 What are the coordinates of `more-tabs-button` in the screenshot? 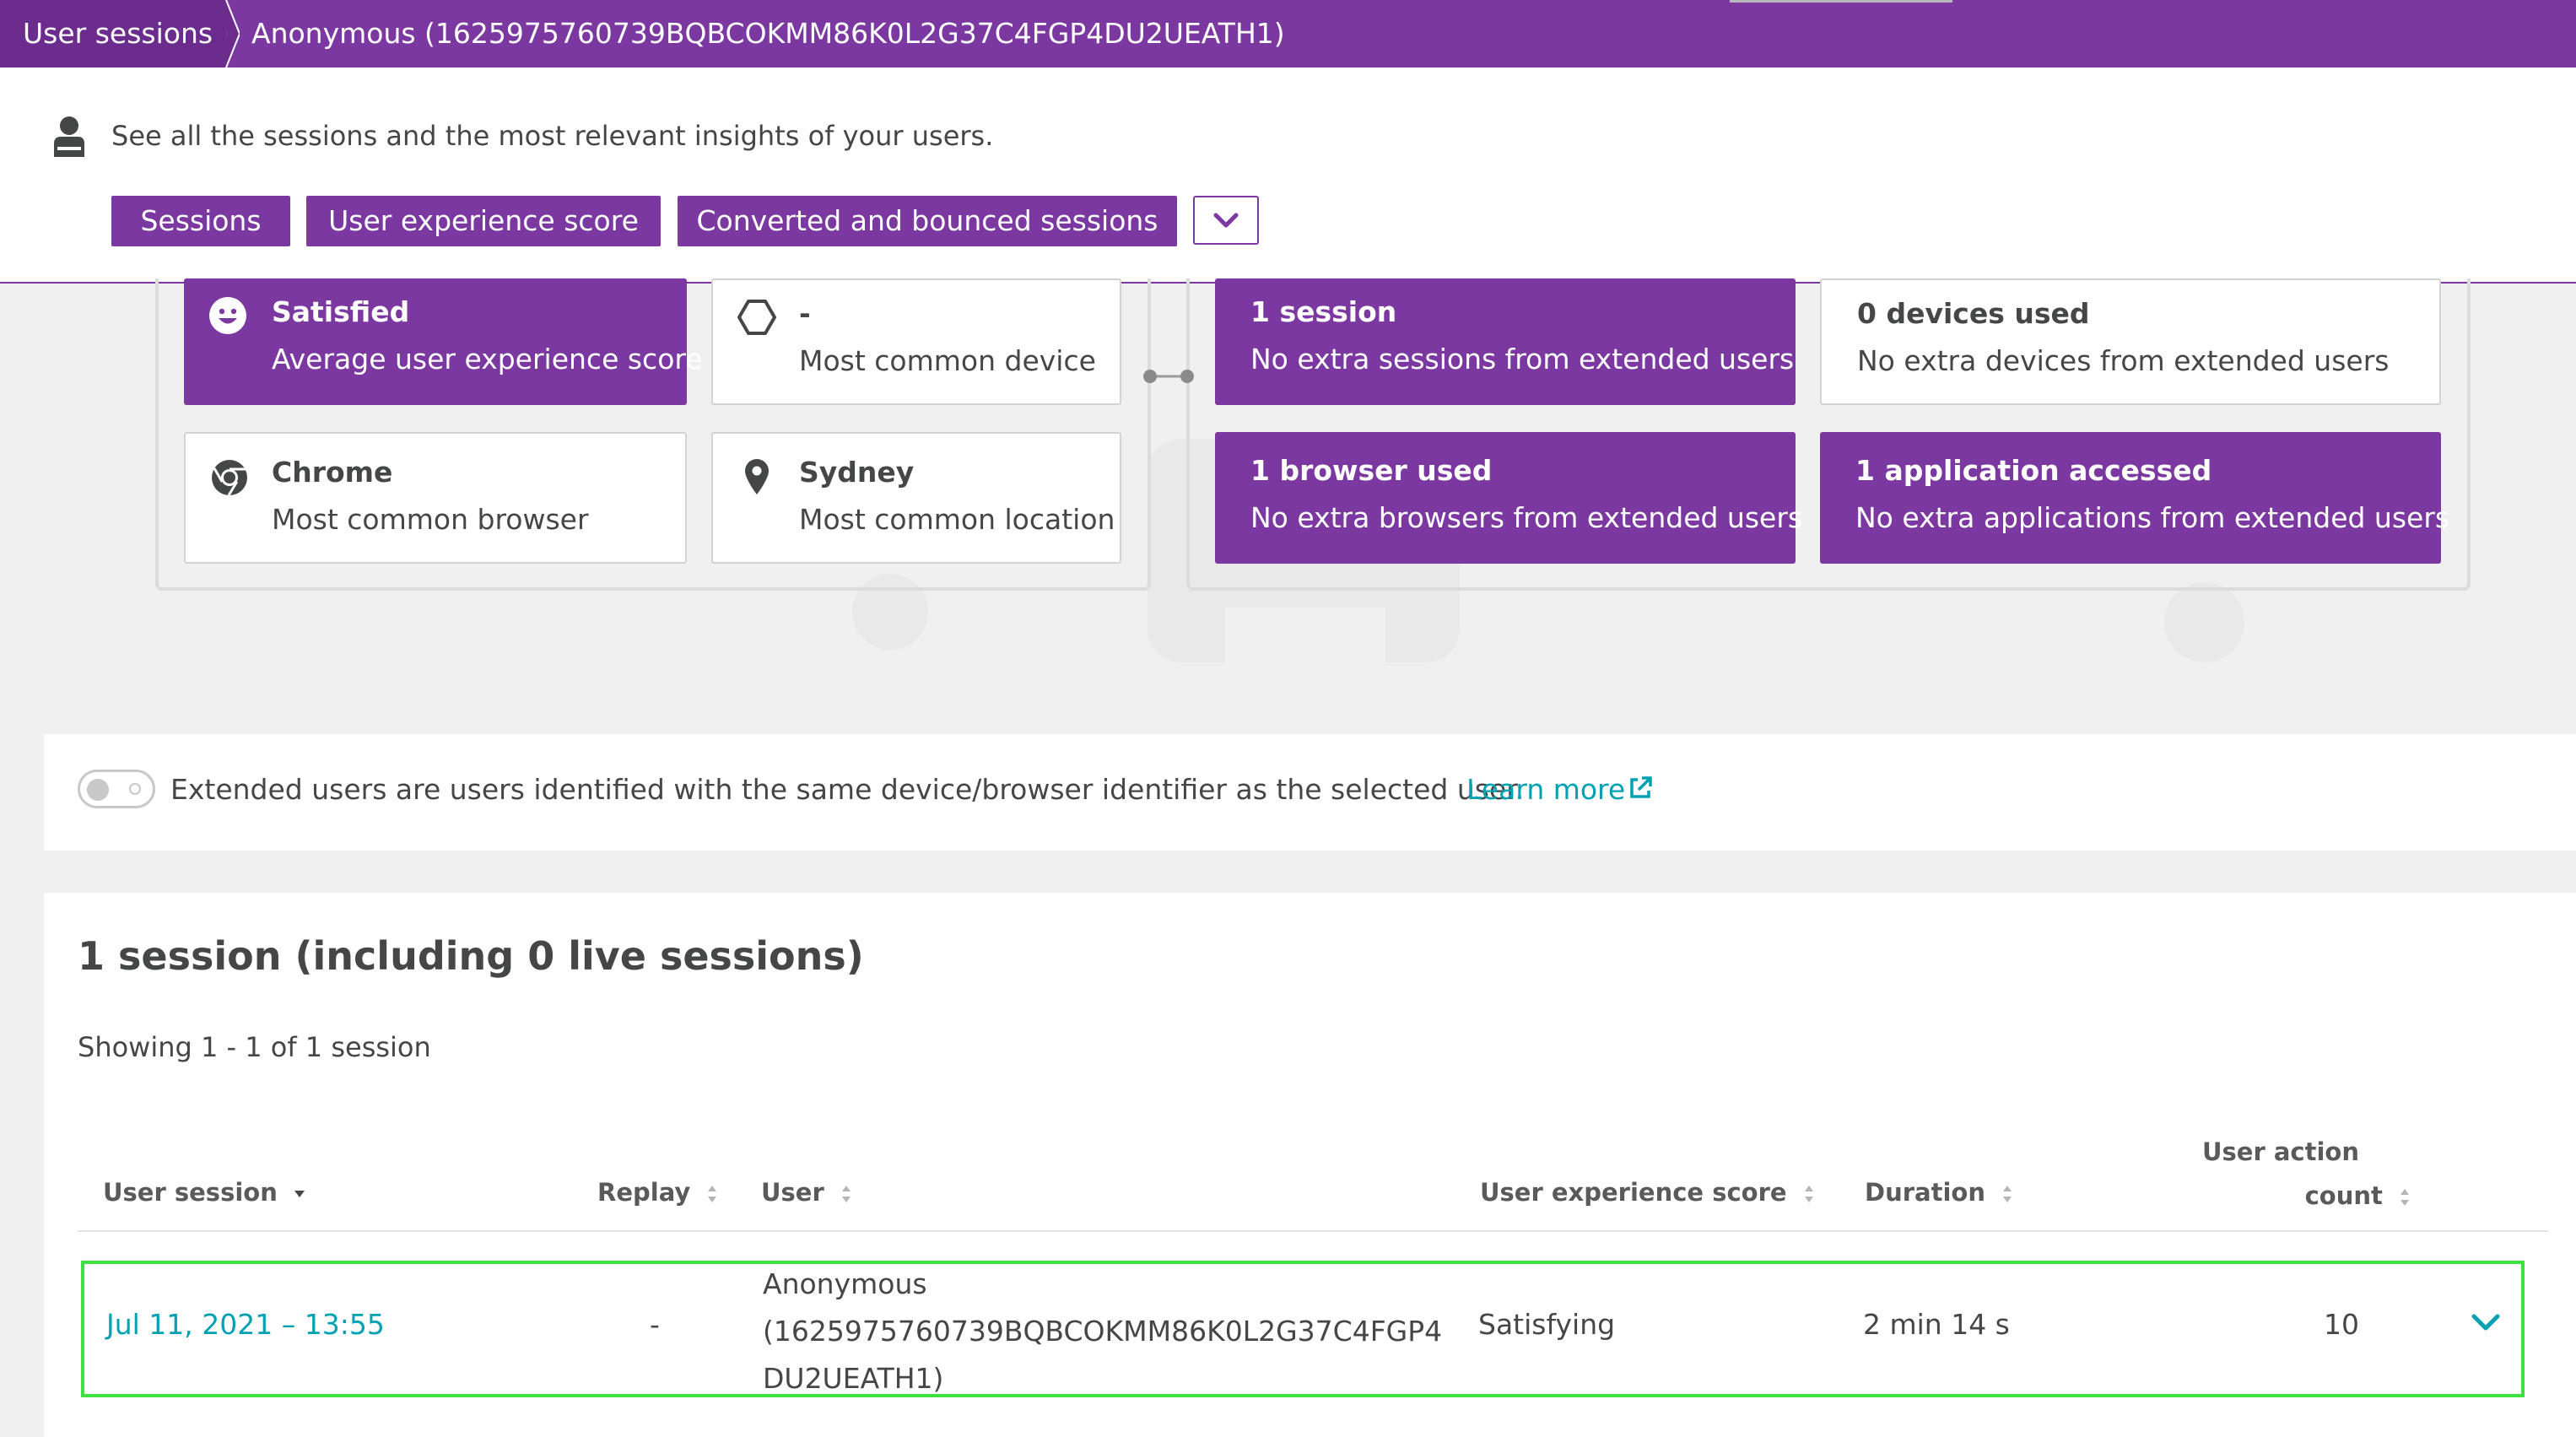 It's located at (1226, 221).